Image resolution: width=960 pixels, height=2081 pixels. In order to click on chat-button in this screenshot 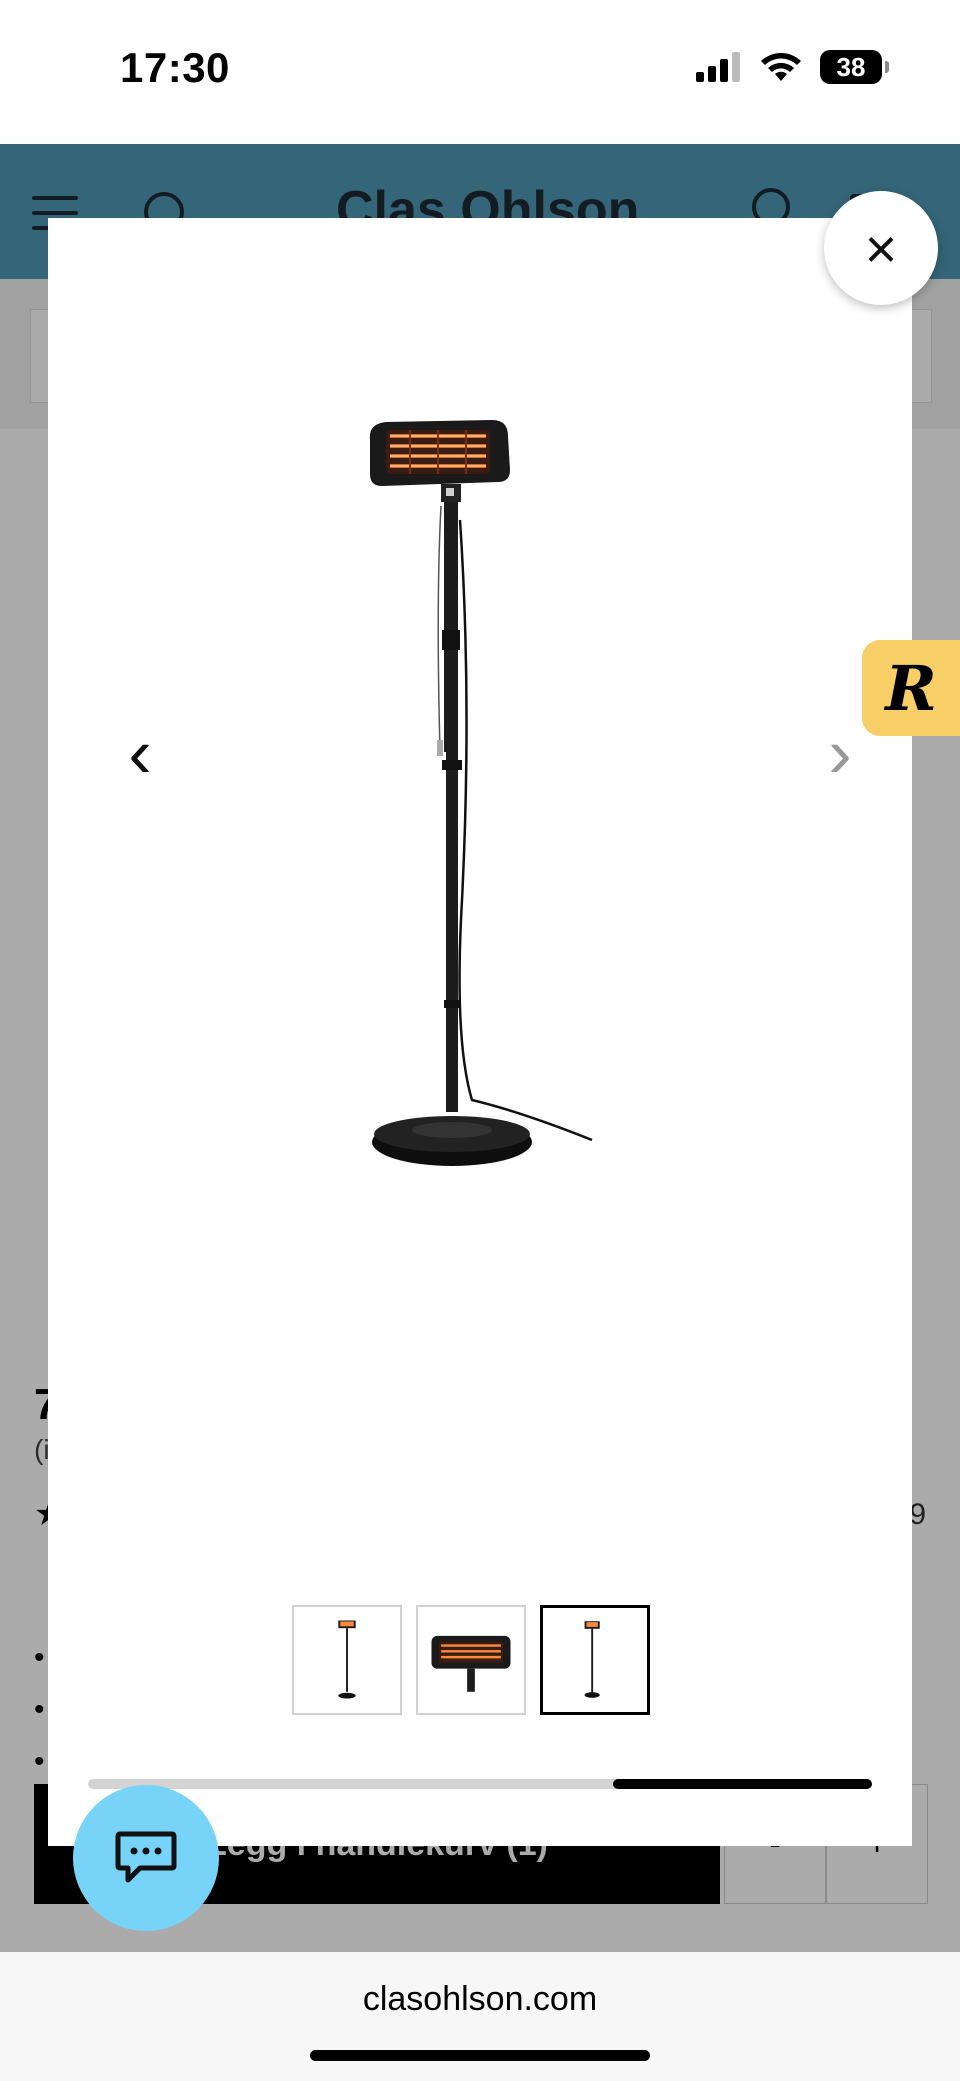, I will do `click(146, 1858)`.